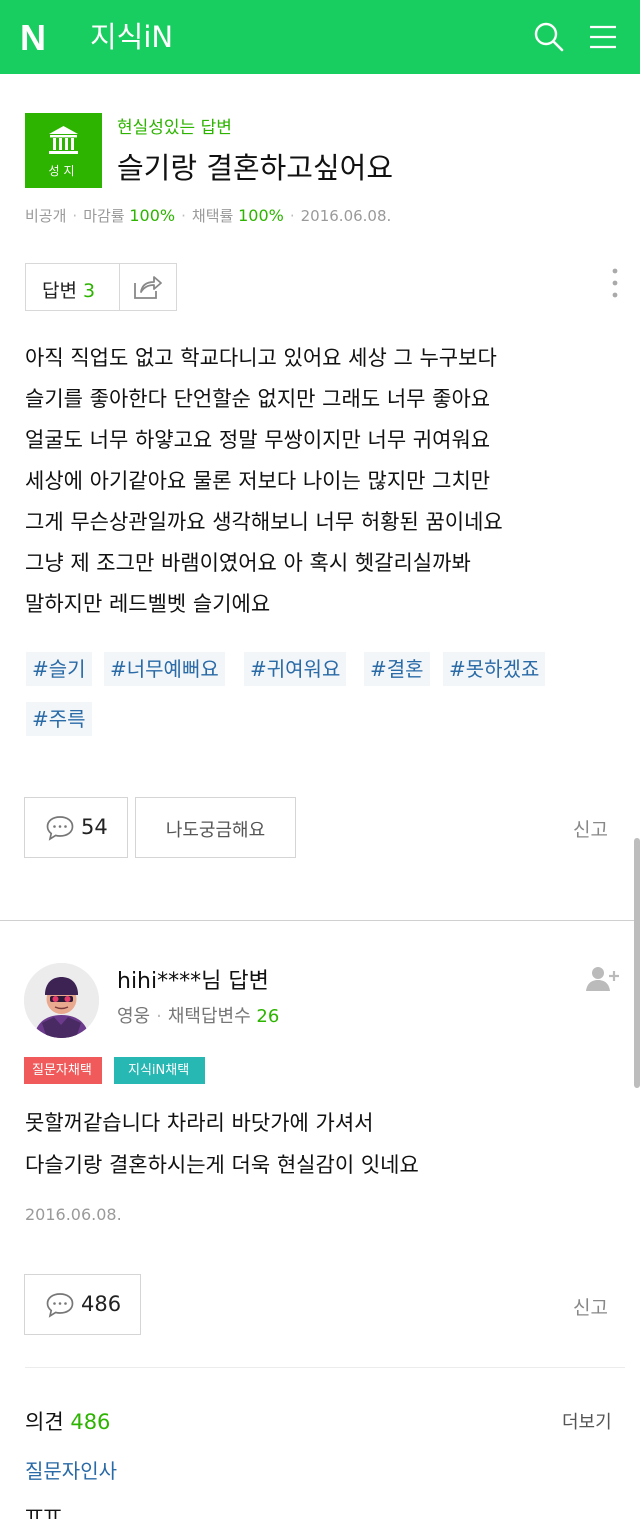 This screenshot has height=1535, width=640. I want to click on close-rate-label: 마감률, so click(104, 216).